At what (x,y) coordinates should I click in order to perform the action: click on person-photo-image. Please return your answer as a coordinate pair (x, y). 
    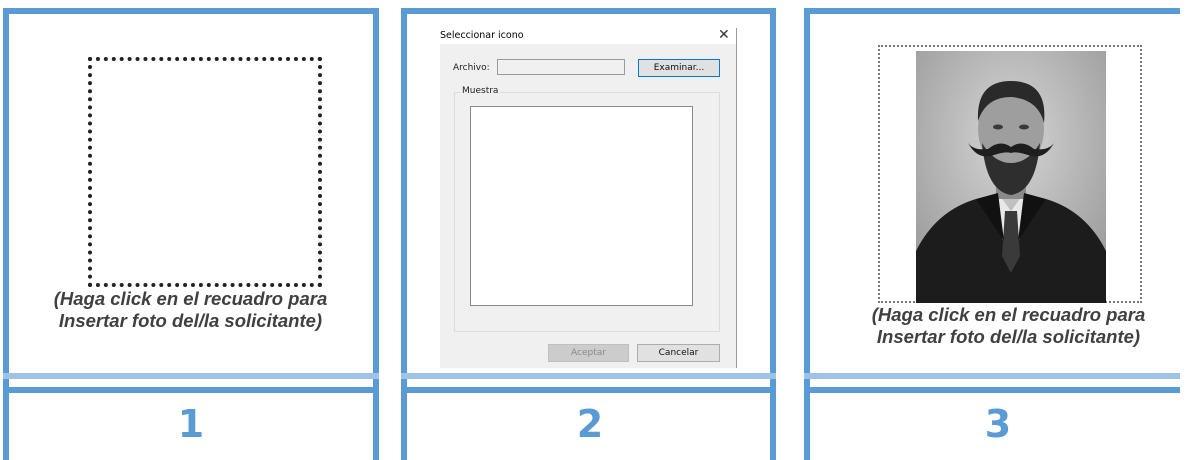
    Looking at the image, I should click on (1011, 177).